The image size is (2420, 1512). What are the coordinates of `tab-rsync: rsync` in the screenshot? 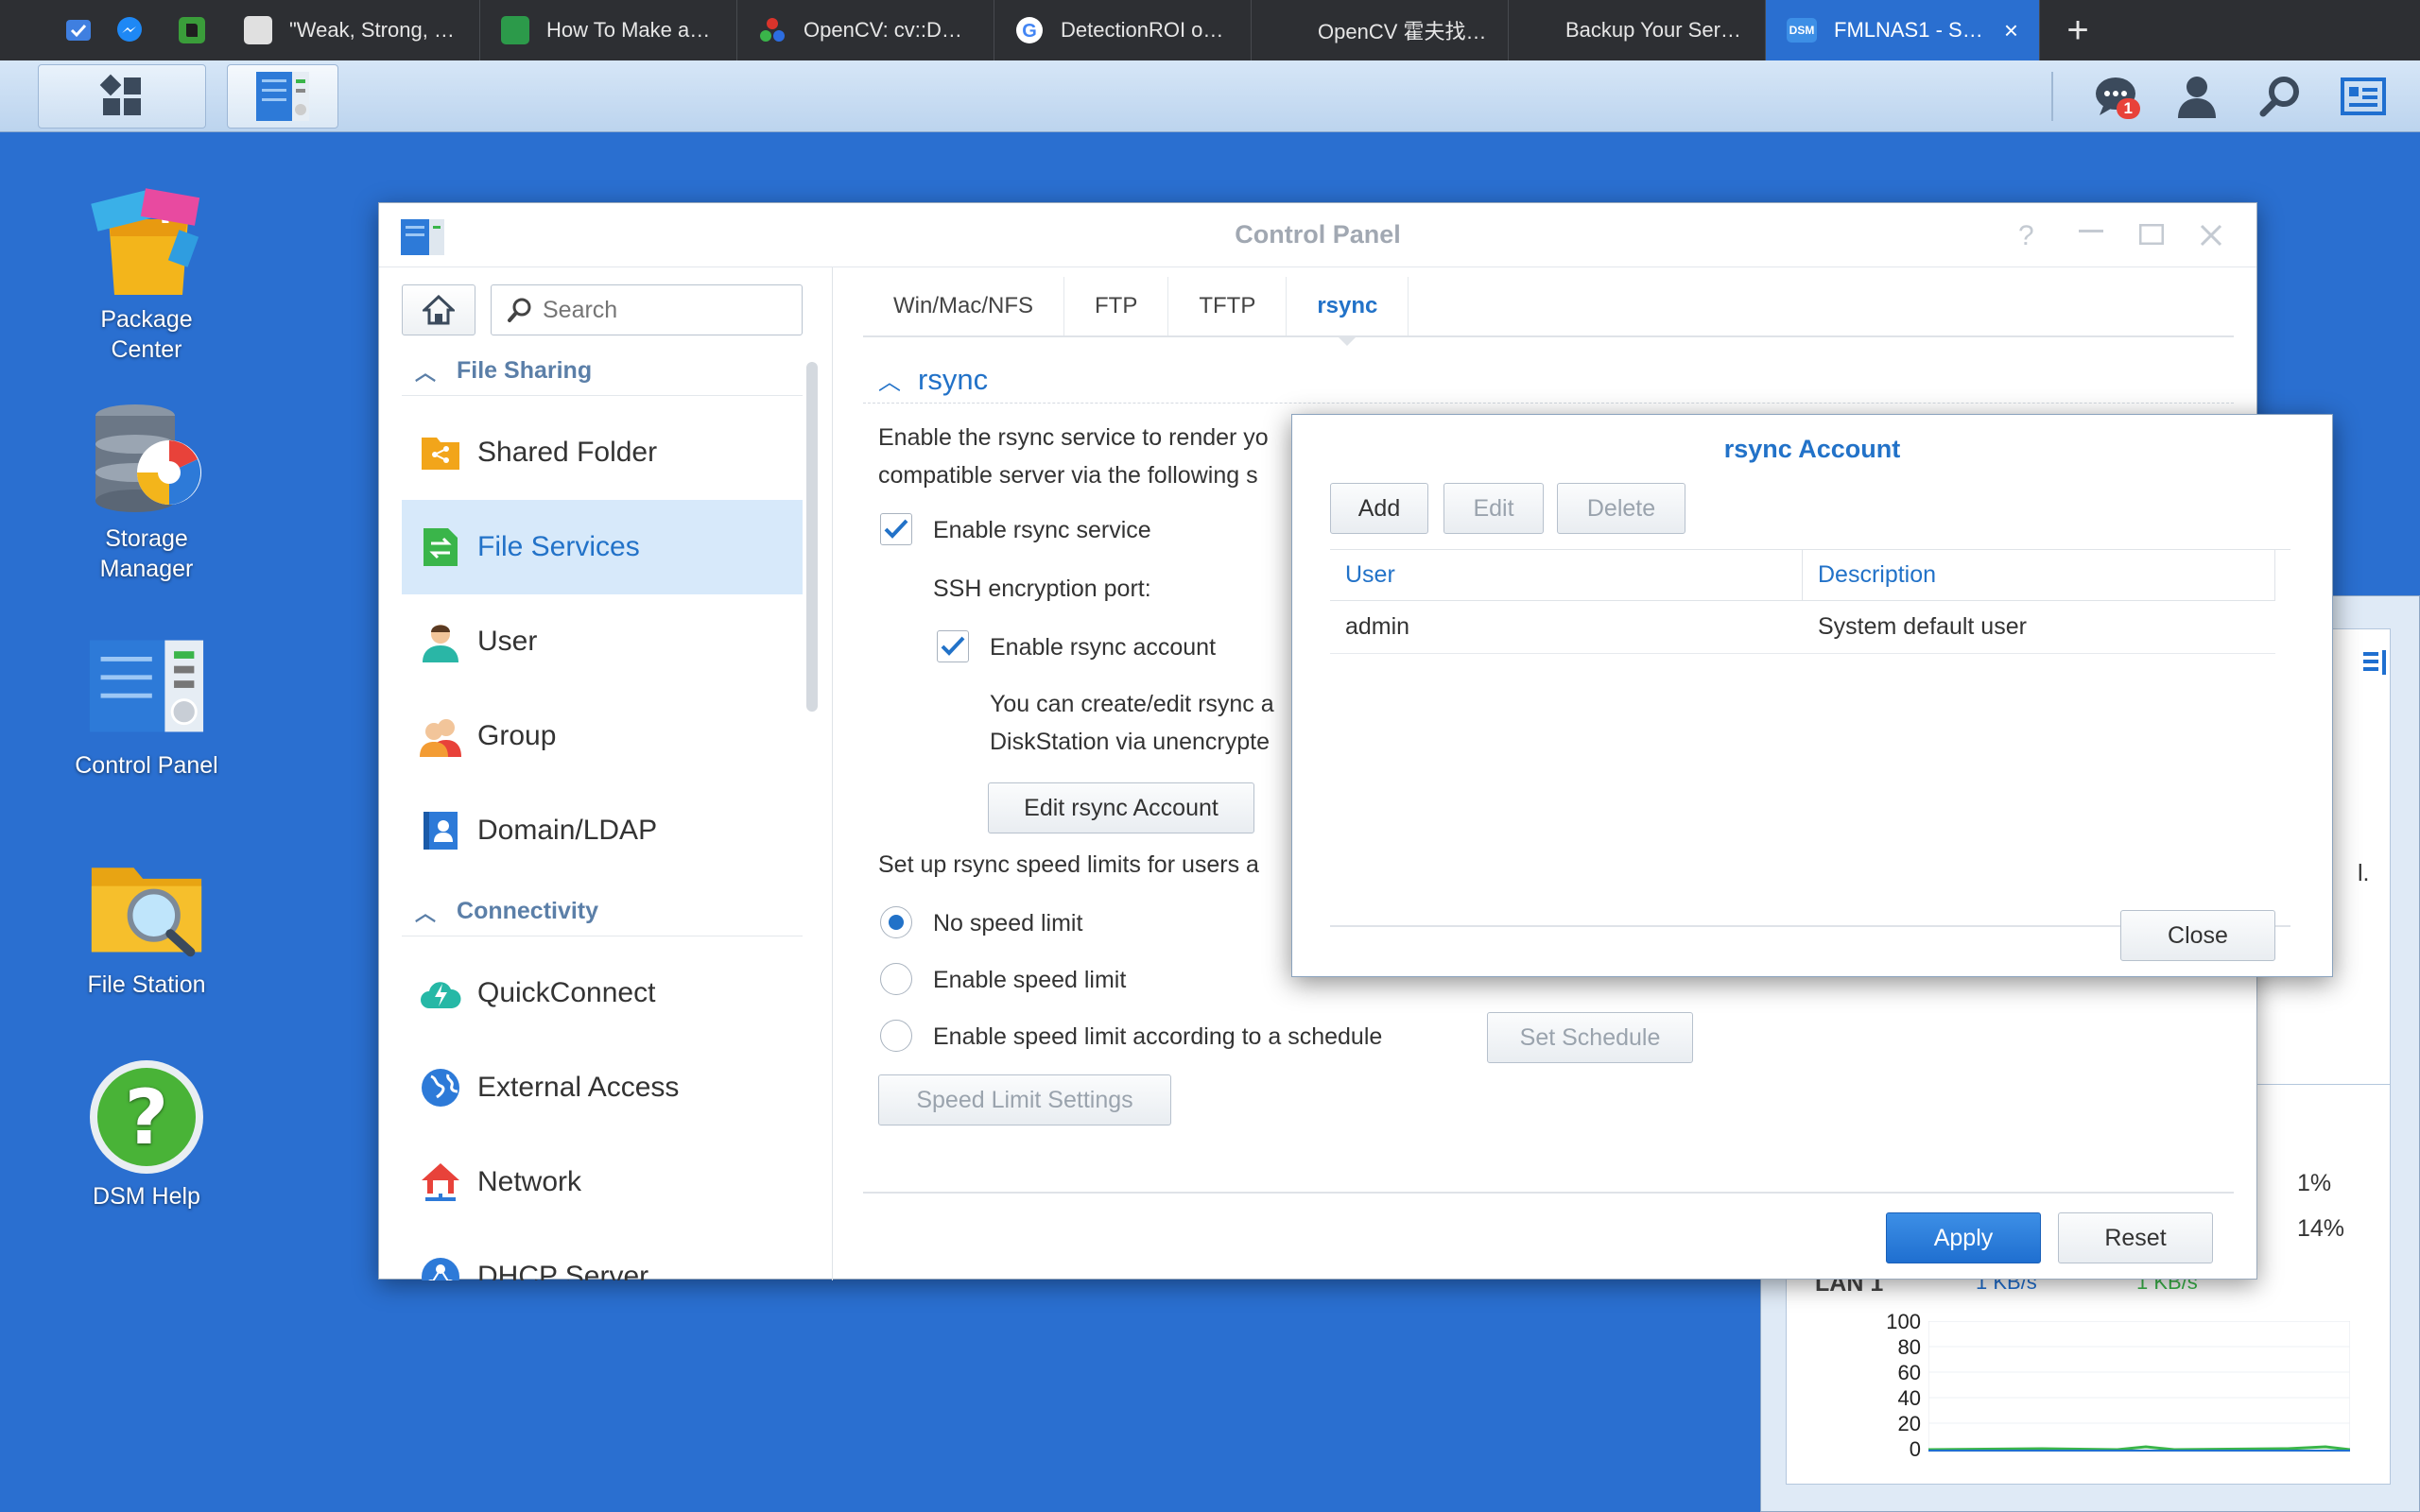 It's located at (1348, 311).